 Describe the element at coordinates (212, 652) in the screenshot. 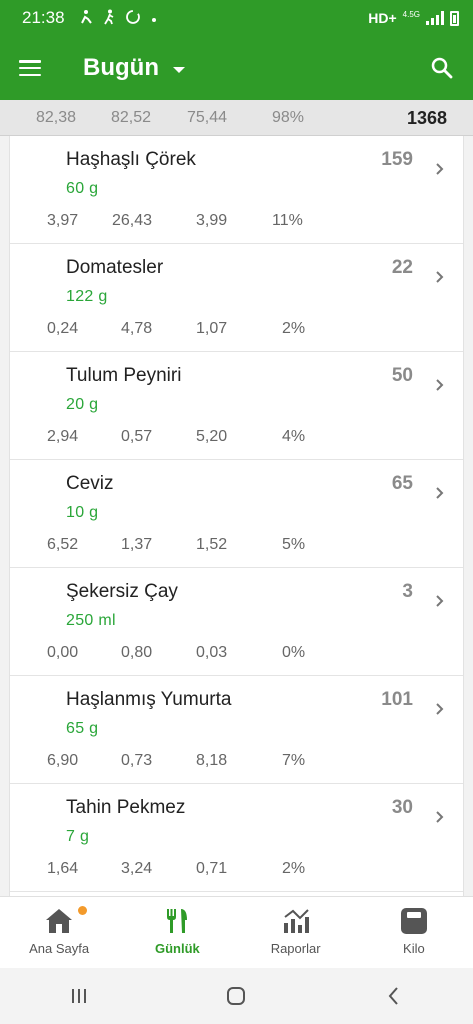

I see `food-protein: 0,03` at that location.